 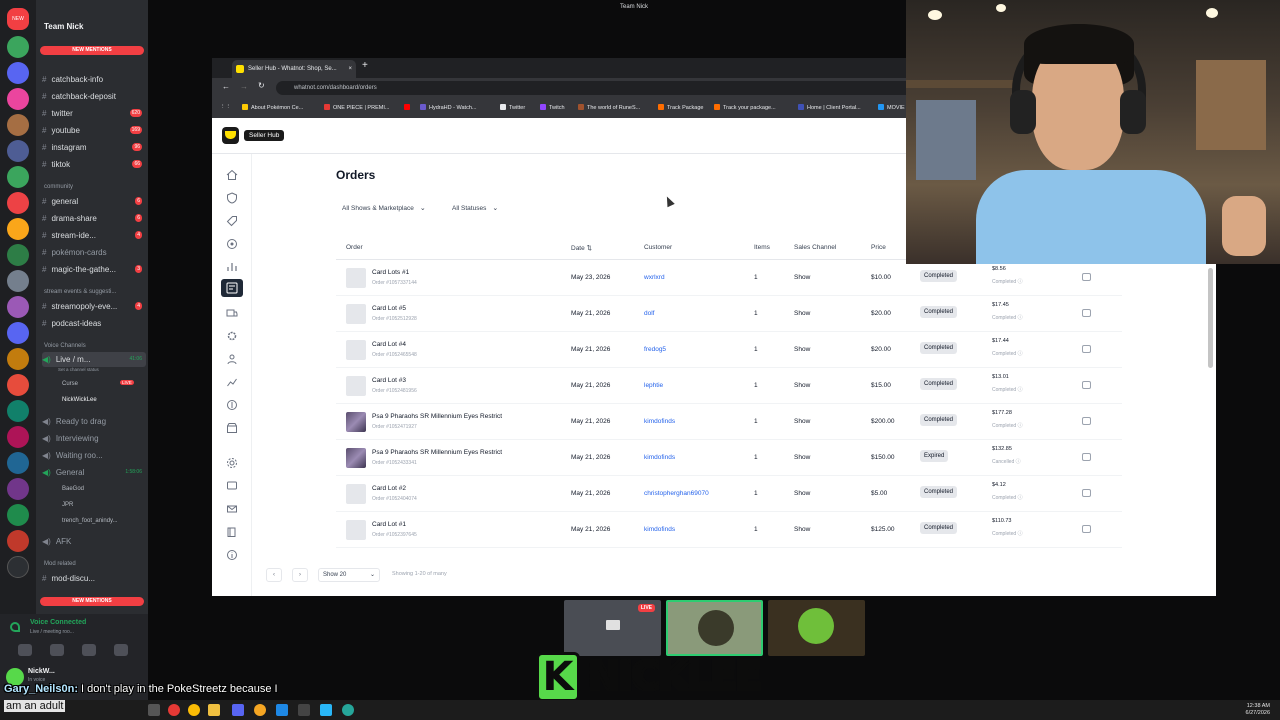 I want to click on obs-icon, so click(x=304, y=710).